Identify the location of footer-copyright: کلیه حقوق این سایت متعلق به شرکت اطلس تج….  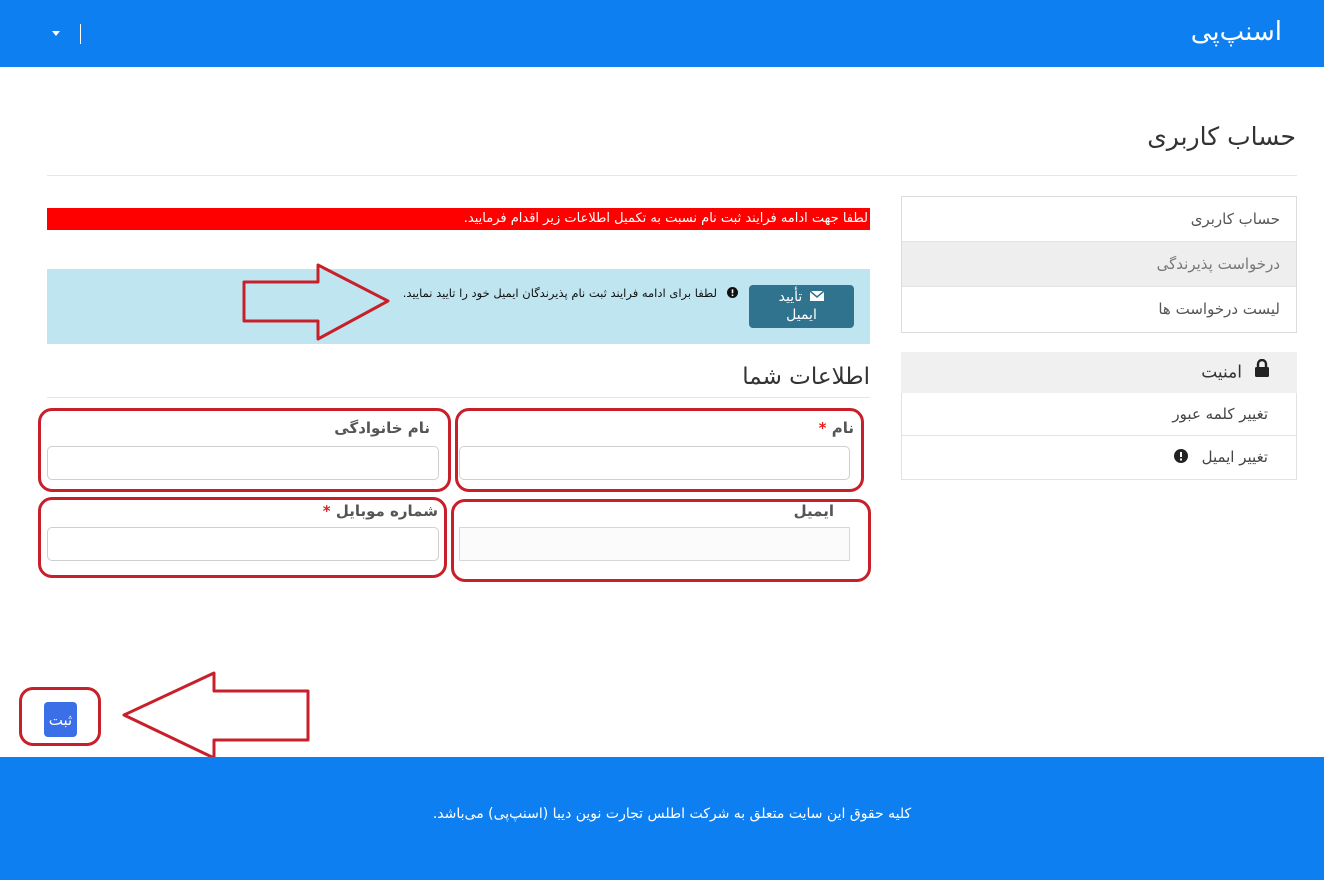
(672, 814).